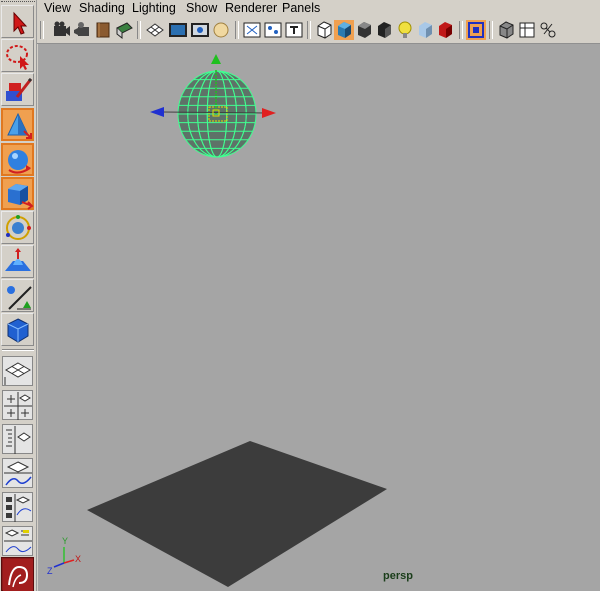 The height and width of the screenshot is (591, 600). What do you see at coordinates (301, 8) in the screenshot?
I see `menu-panels: Panels` at bounding box center [301, 8].